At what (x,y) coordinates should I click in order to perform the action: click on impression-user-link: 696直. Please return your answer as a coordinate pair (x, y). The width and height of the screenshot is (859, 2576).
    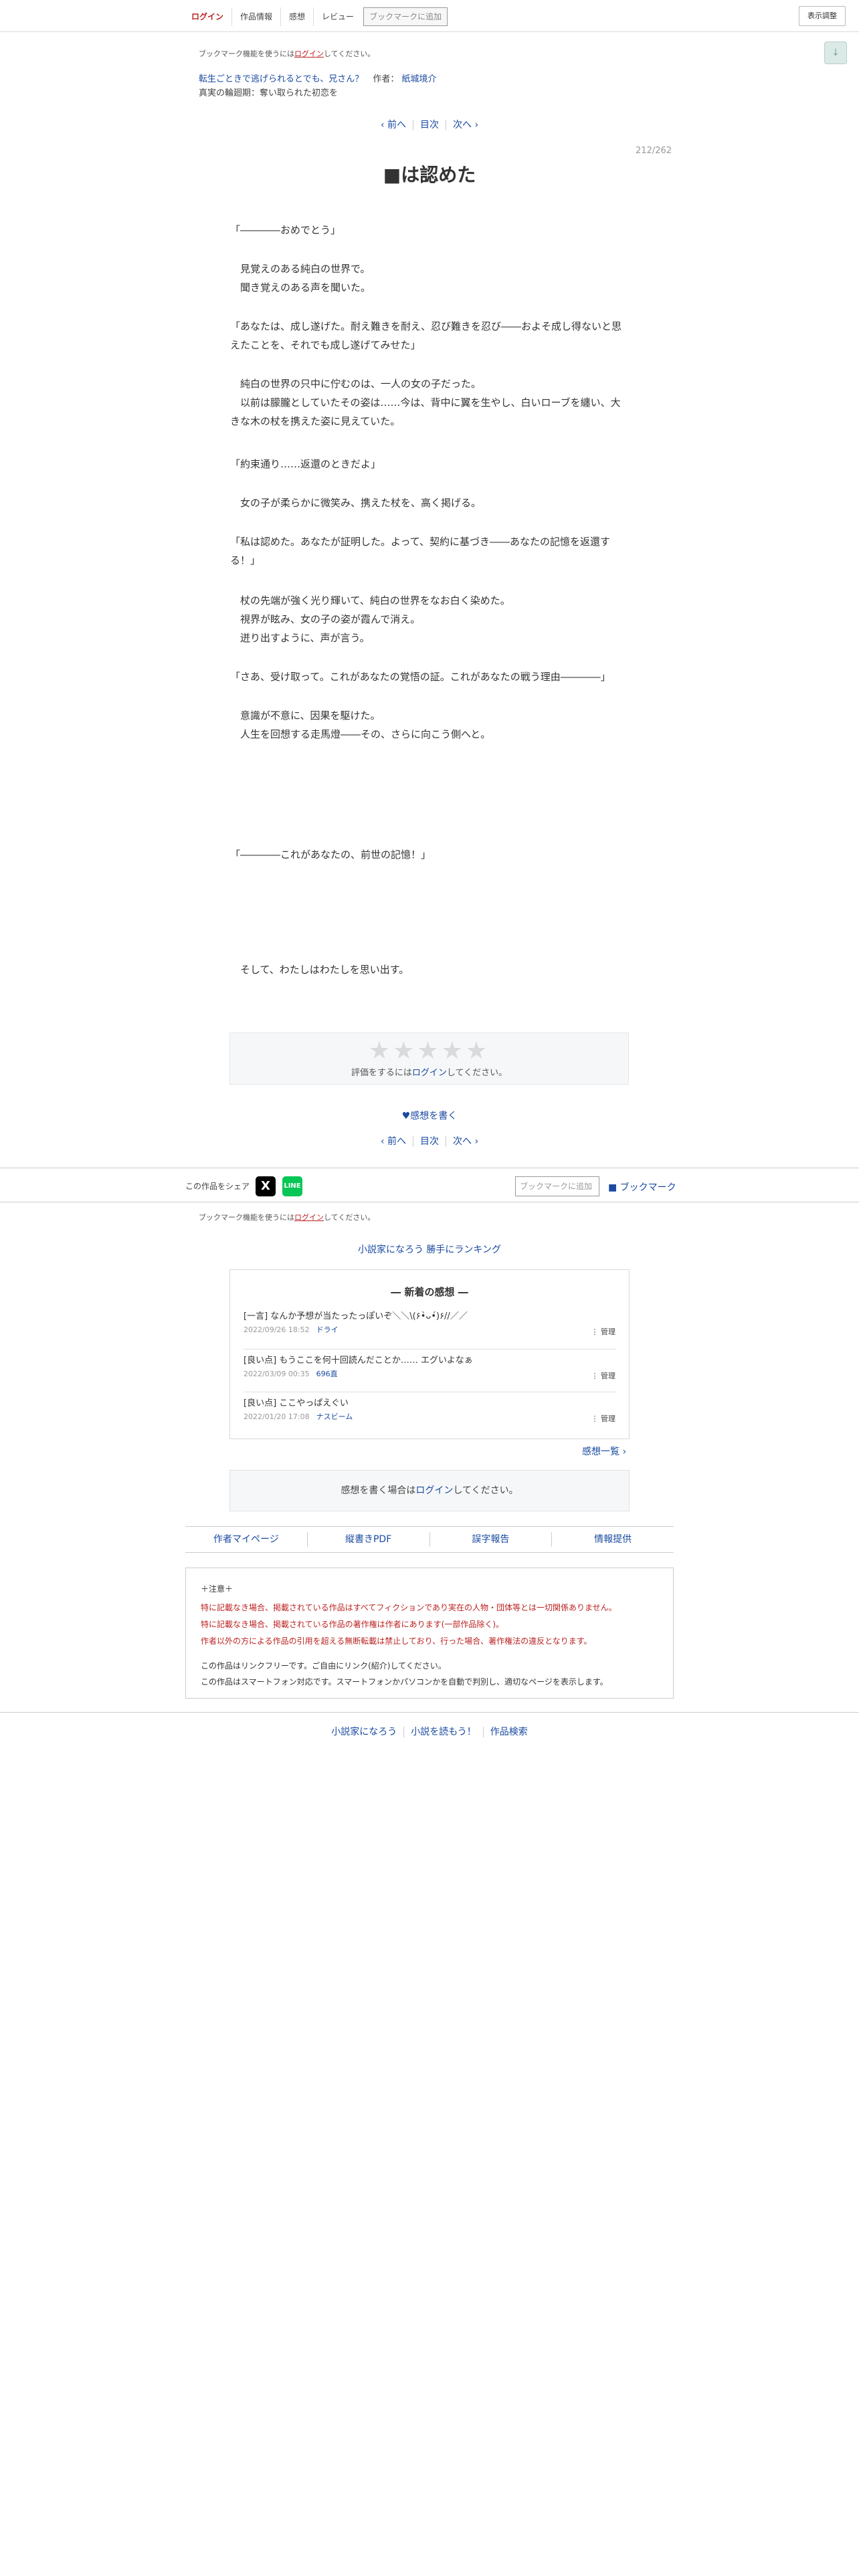
    Looking at the image, I should click on (327, 1374).